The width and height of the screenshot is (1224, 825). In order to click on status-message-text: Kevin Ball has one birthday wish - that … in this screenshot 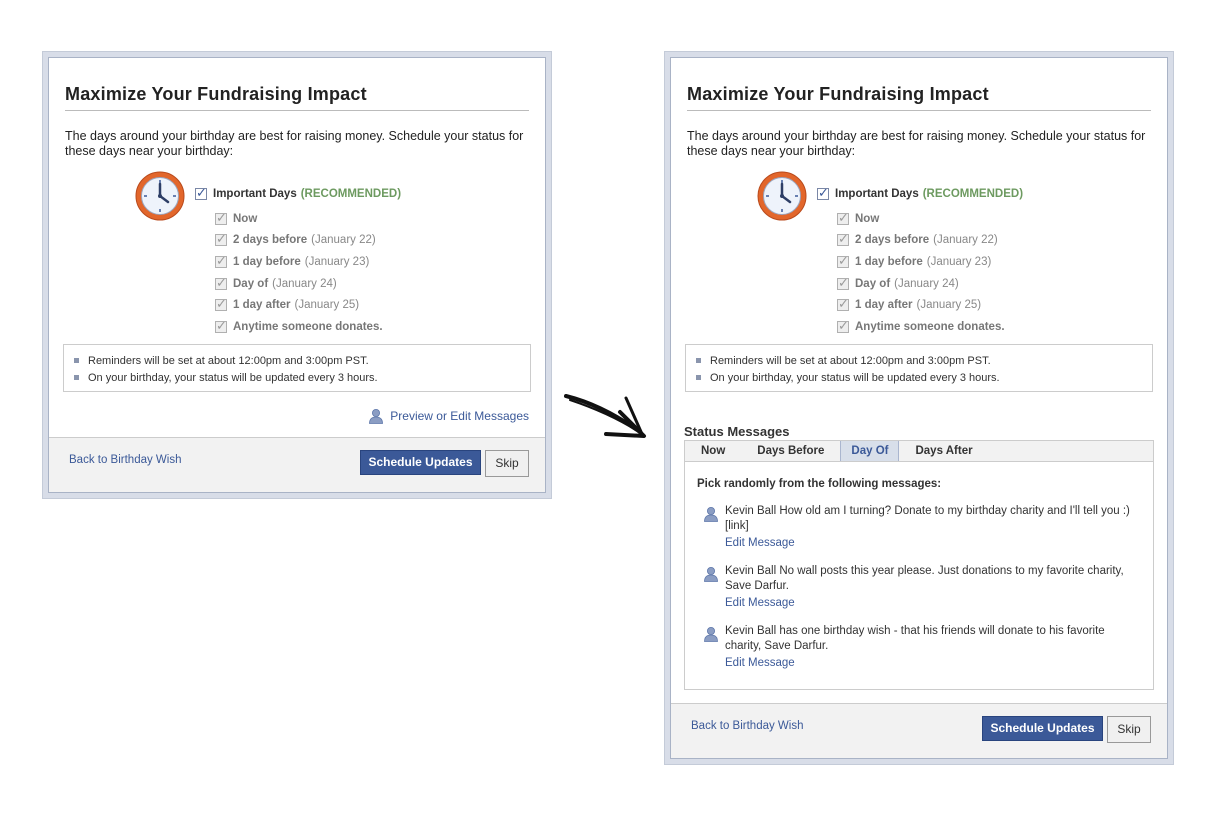, I will do `click(915, 638)`.